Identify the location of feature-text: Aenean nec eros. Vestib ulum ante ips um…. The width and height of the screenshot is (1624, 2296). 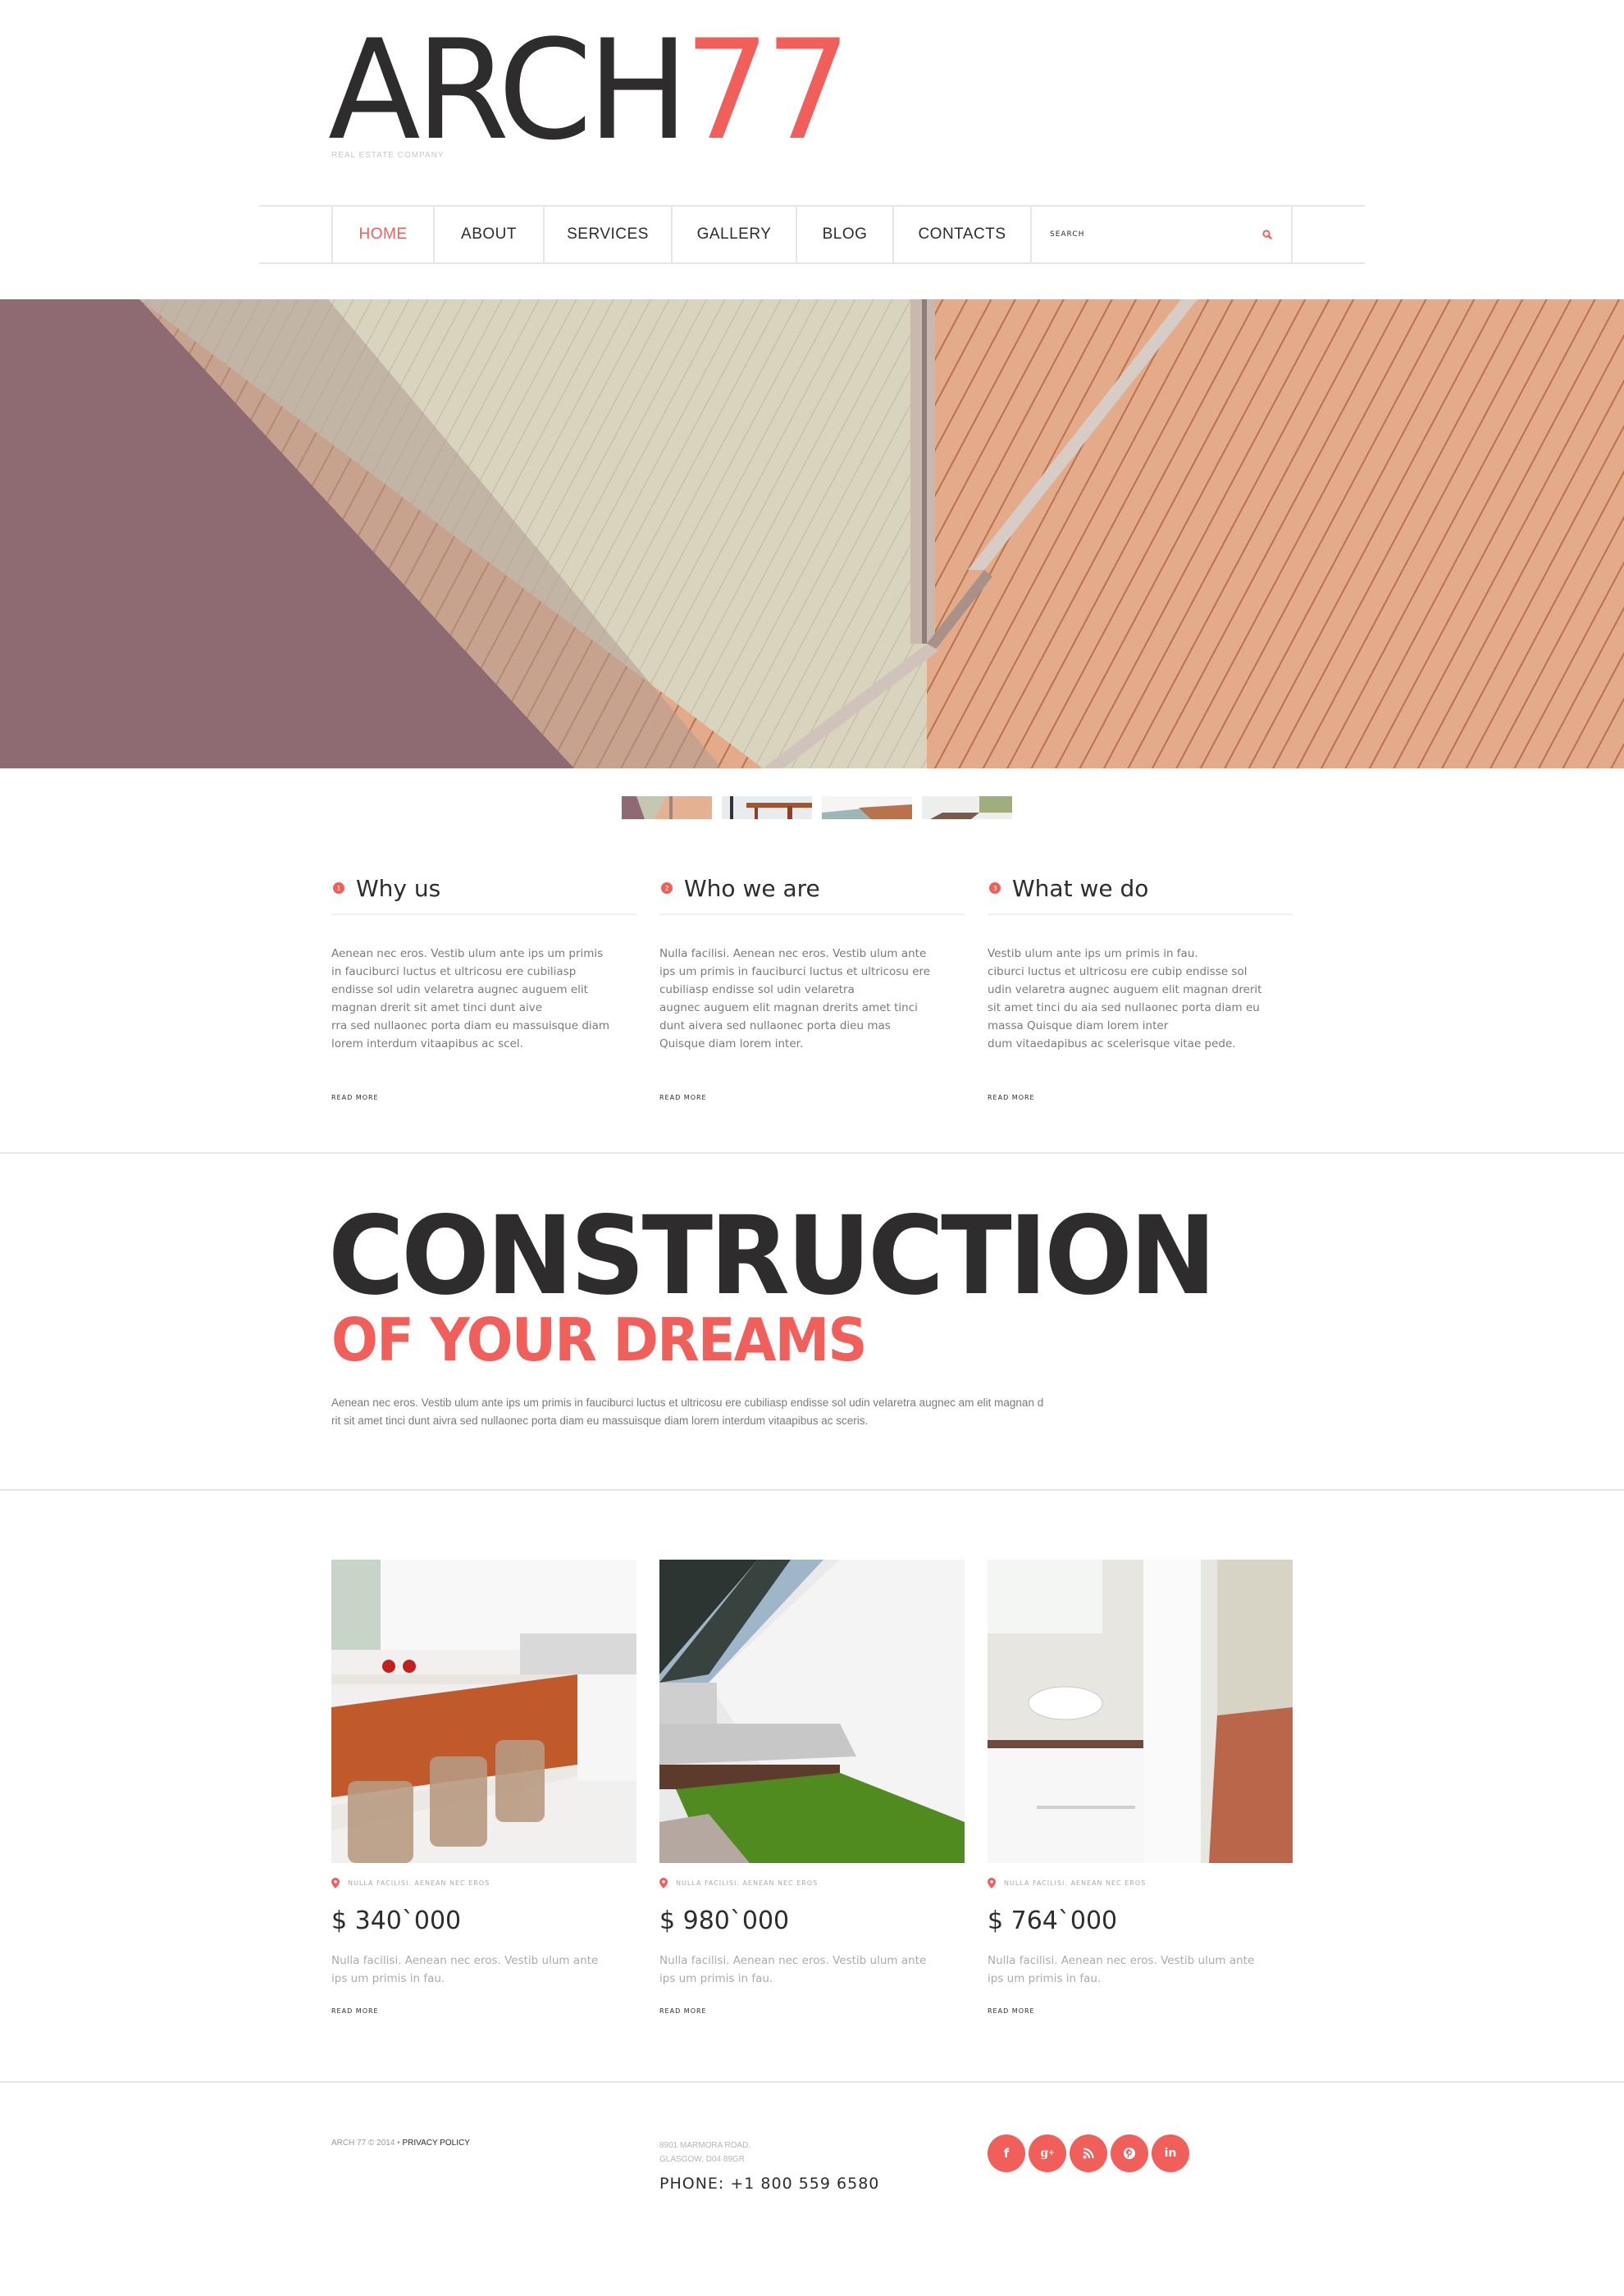
(470, 998).